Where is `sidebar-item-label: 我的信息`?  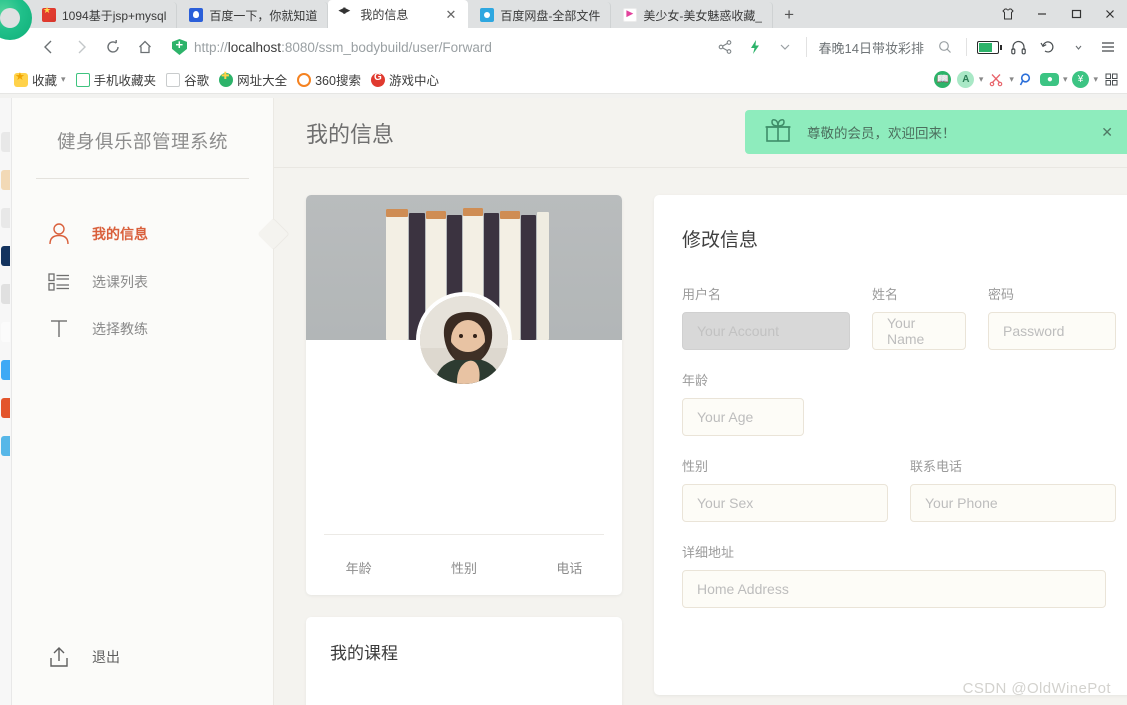 sidebar-item-label: 我的信息 is located at coordinates (120, 234).